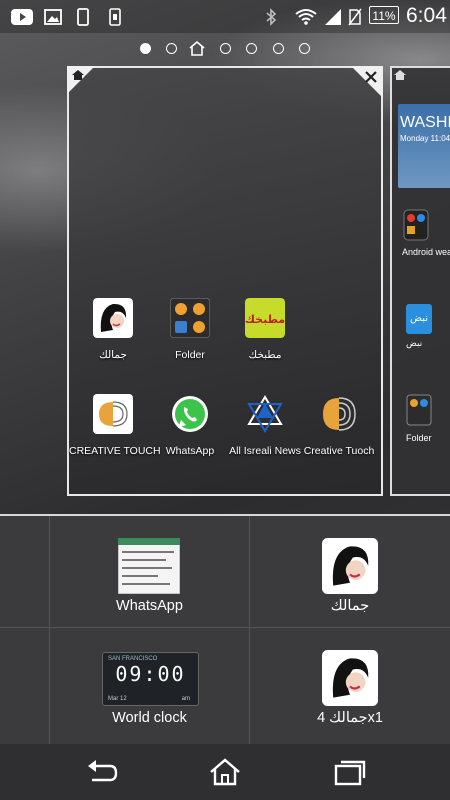 The width and height of the screenshot is (450, 800). I want to click on app-label: Folder, so click(419, 438).